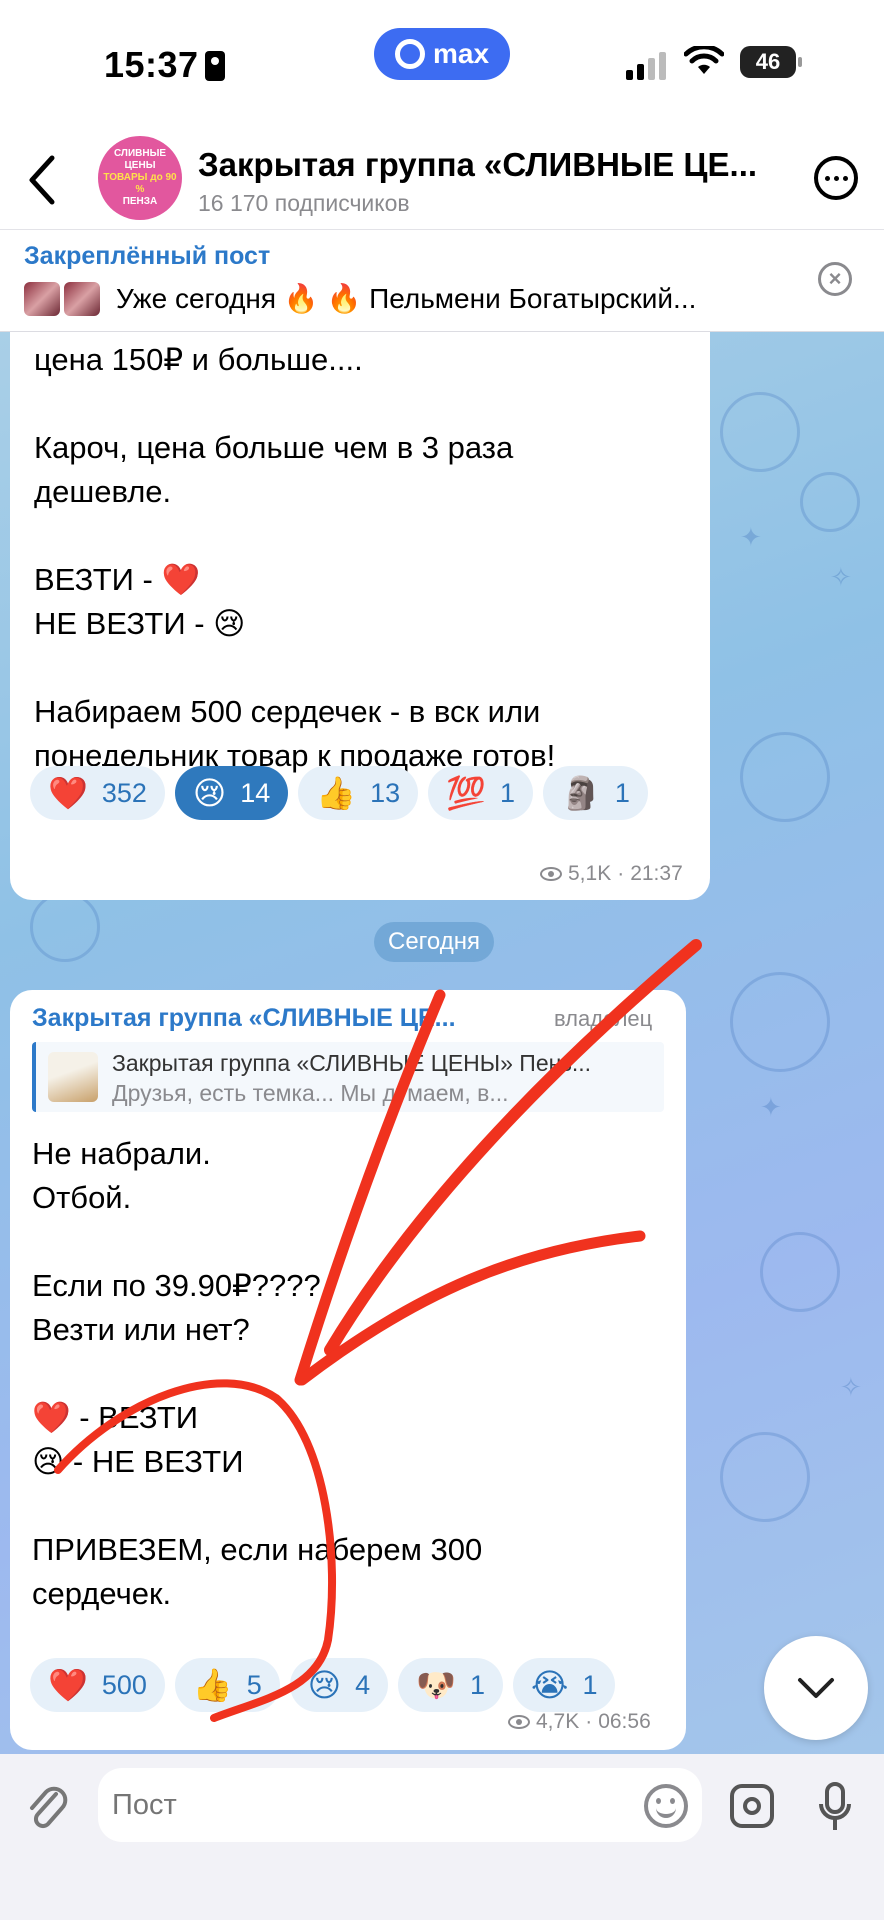 The image size is (884, 1920). What do you see at coordinates (44, 180) in the screenshot?
I see `back-button` at bounding box center [44, 180].